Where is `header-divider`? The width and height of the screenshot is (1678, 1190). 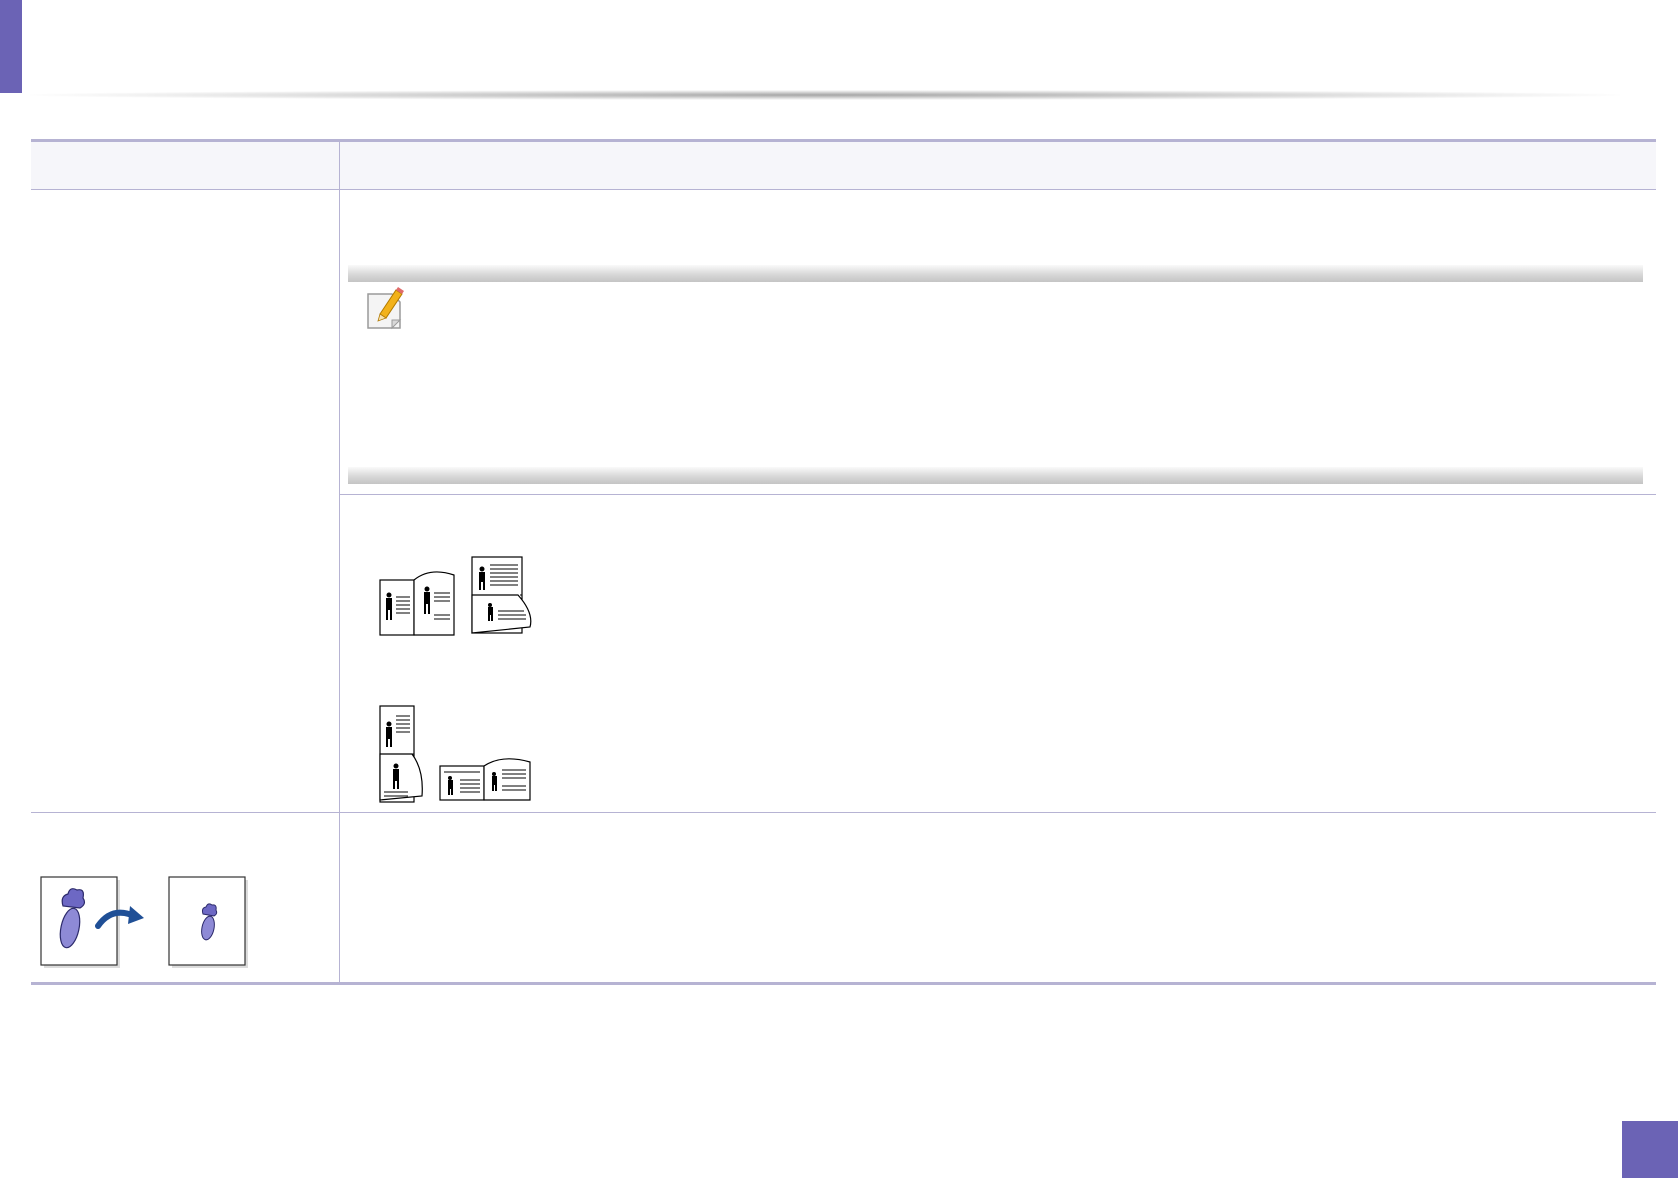
header-divider is located at coordinates (825, 95).